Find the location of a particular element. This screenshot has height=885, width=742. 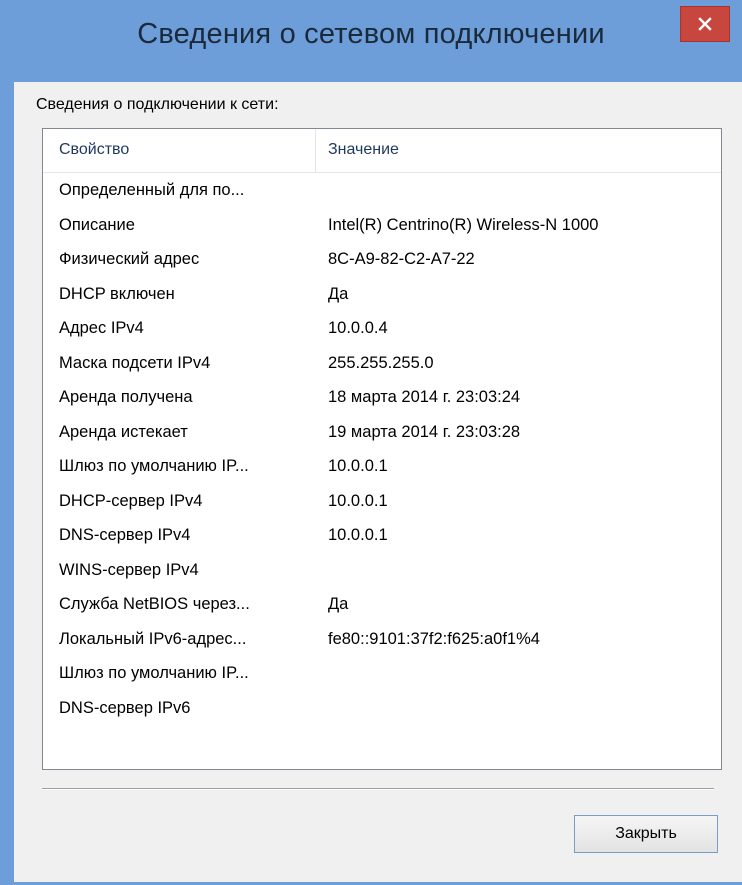

list-item: Физический адрес 8C-A9-82-C2-A7-22 is located at coordinates (382, 259).